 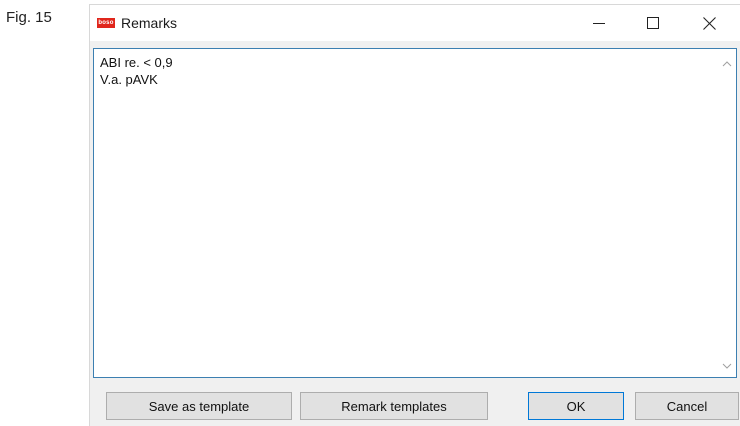 I want to click on cancel-button: Cancel, so click(x=687, y=406).